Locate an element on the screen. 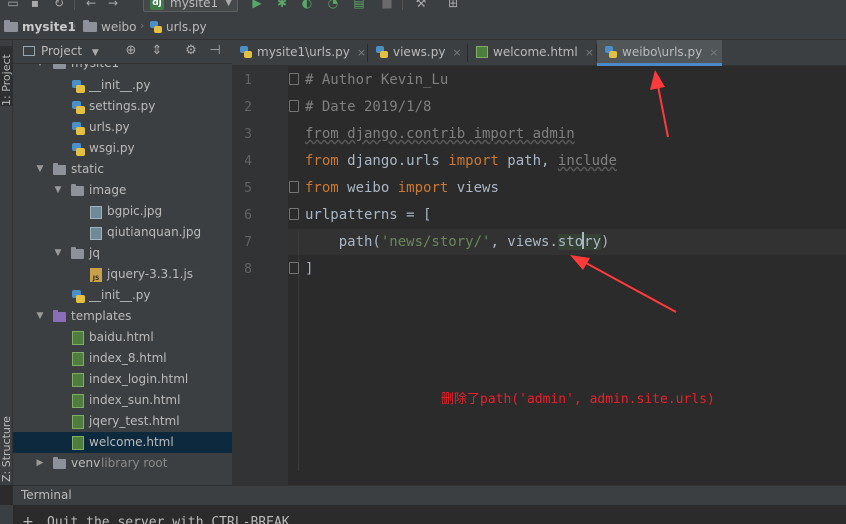 The width and height of the screenshot is (846, 524). red-annotation-text: 删除了path('admin', admin.site.urls) is located at coordinates (578, 399).